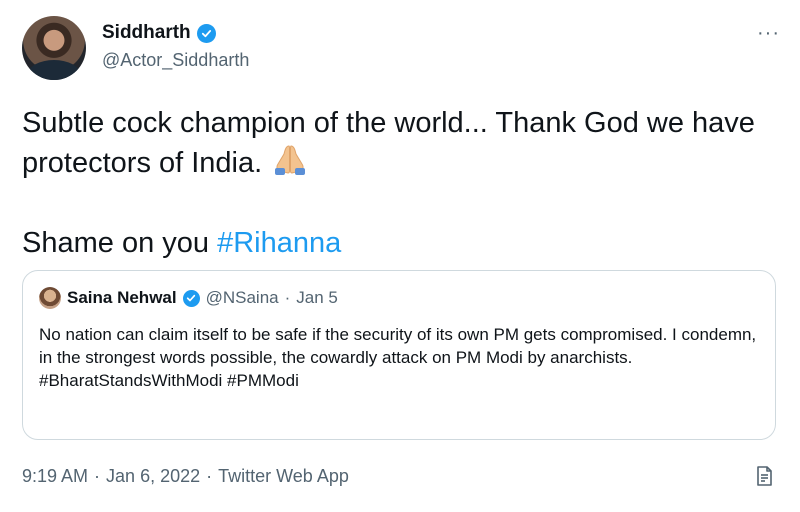  Describe the element at coordinates (55, 476) in the screenshot. I see `tweet-time: 9:19 AM` at that location.